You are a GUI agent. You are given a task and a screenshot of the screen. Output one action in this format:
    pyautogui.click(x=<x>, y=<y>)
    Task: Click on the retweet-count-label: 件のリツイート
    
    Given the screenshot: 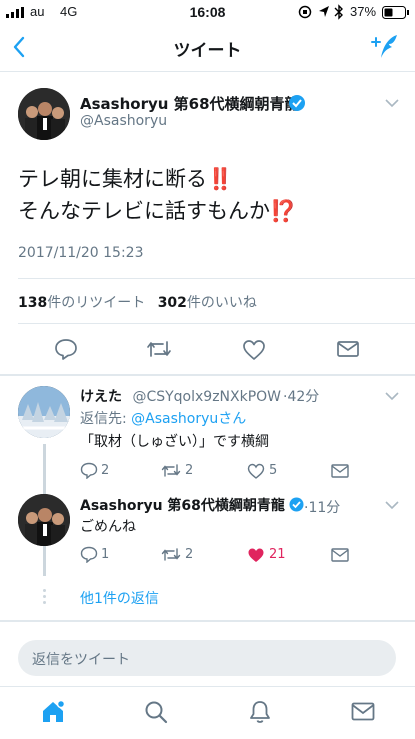 What is the action you would take?
    pyautogui.click(x=96, y=303)
    